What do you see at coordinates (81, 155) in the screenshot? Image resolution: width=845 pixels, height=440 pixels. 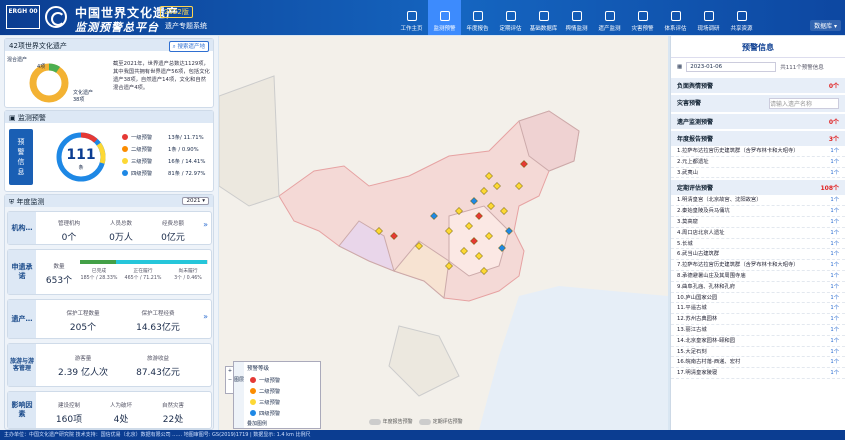 I see `alert-total: 111` at bounding box center [81, 155].